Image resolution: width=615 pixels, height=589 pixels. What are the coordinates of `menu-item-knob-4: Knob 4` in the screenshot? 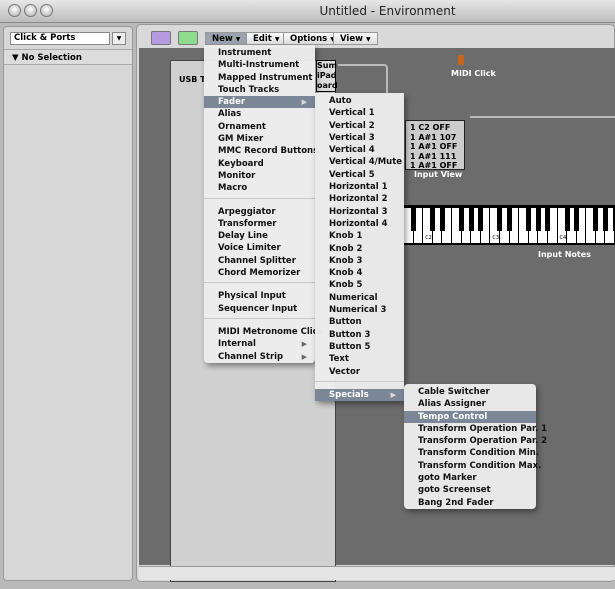 It's located at (359, 273).